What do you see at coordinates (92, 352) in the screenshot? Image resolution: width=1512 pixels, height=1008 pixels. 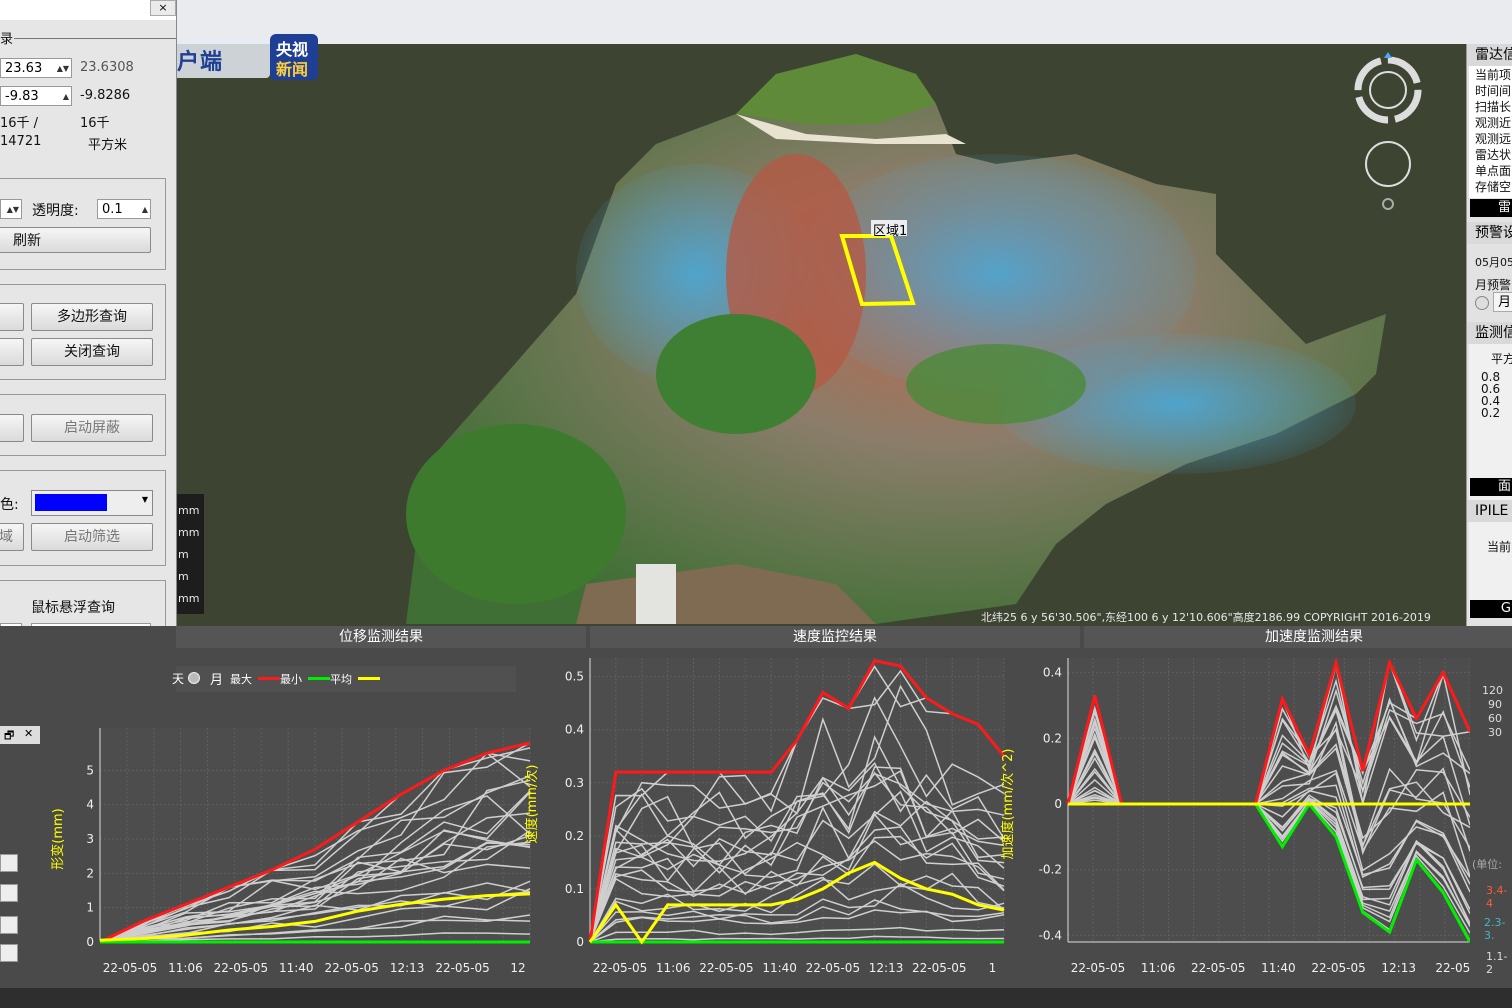 I see `close-query-button: 关闭查询` at bounding box center [92, 352].